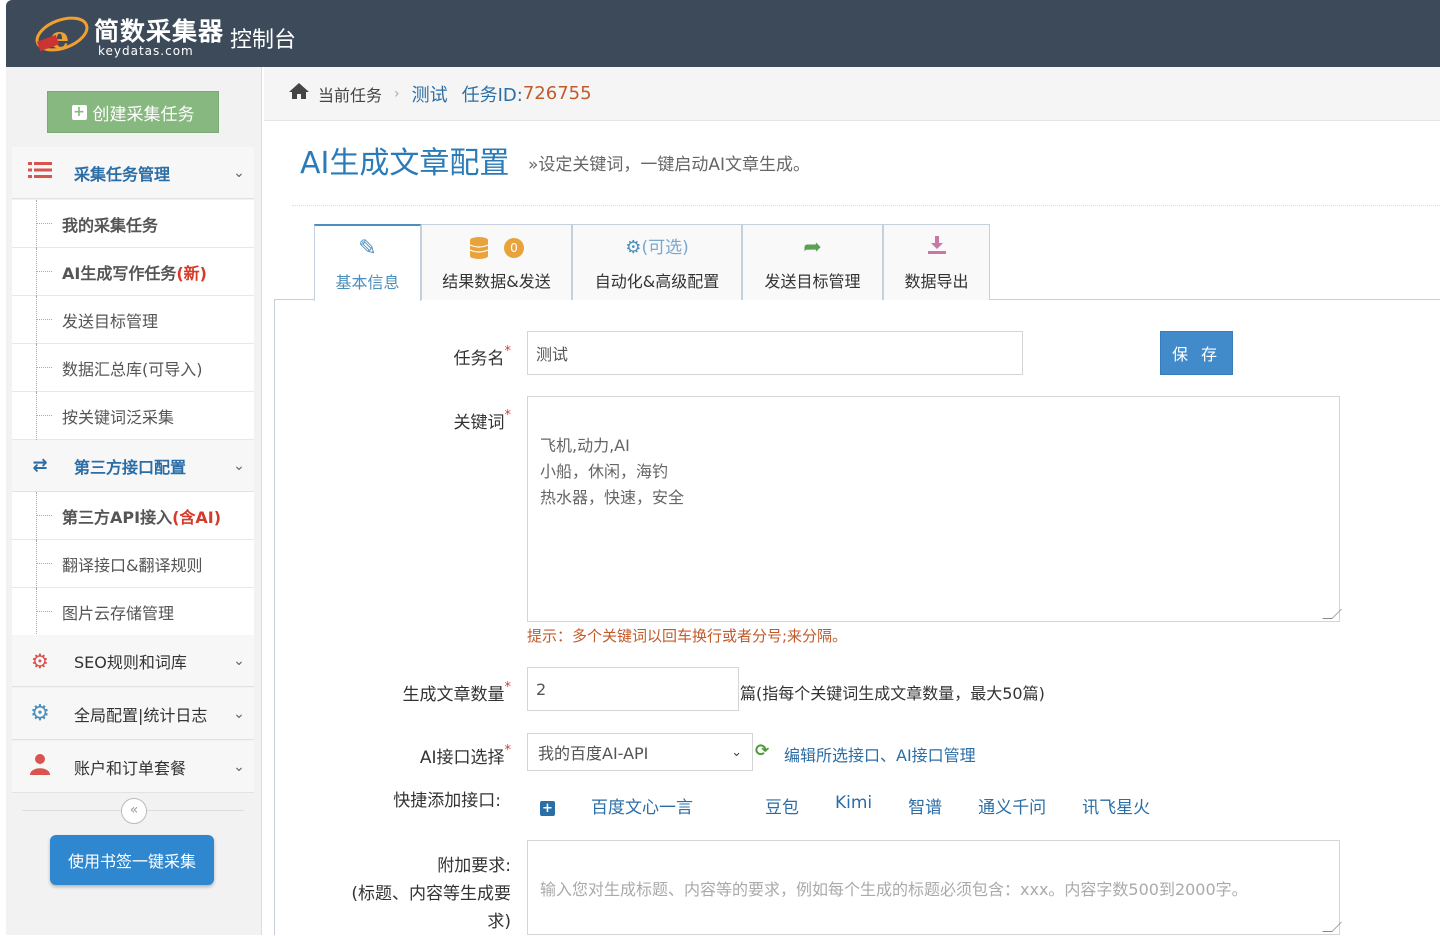 This screenshot has width=1440, height=936. What do you see at coordinates (141, 715) in the screenshot?
I see `sidebar-group-label: 全局配置|统计日志` at bounding box center [141, 715].